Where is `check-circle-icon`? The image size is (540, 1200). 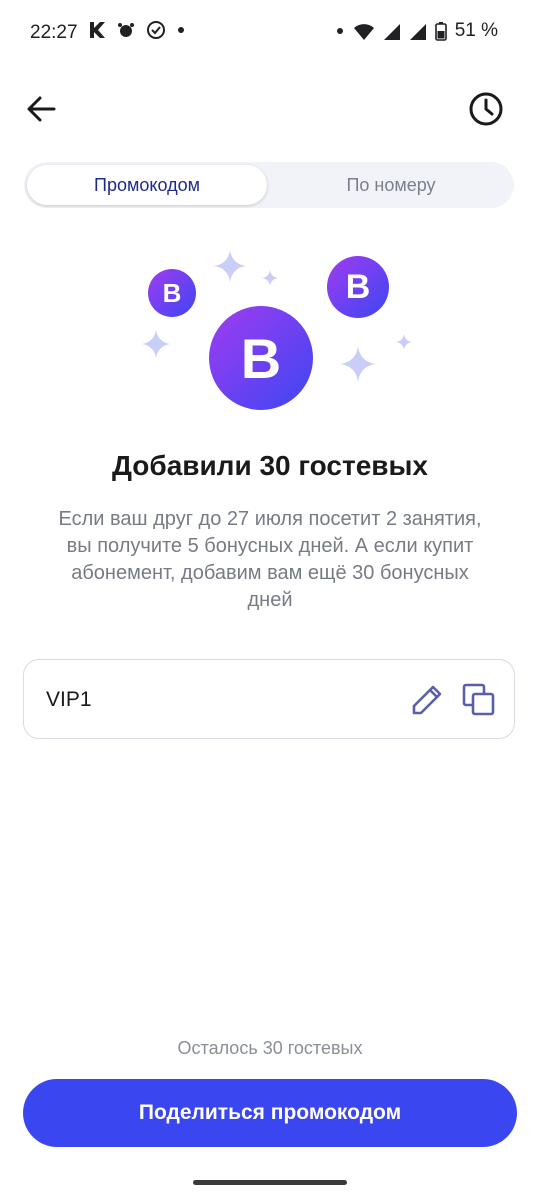 check-circle-icon is located at coordinates (156, 30).